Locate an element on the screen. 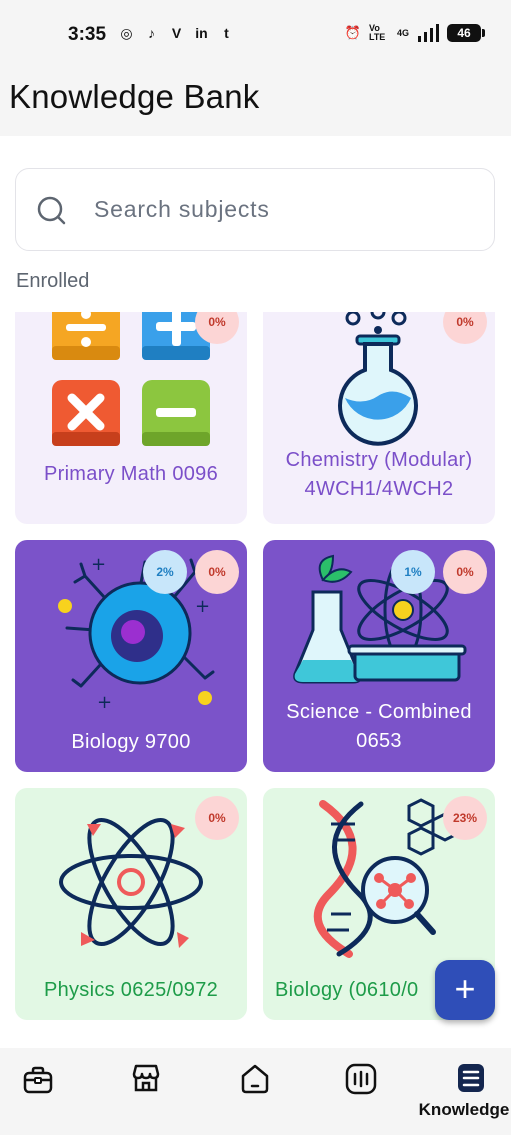 The height and width of the screenshot is (1135, 511). subject-card-chemistry: 0% Chemistry (Modular) 4WCH1/4WCH2 is located at coordinates (379, 418).